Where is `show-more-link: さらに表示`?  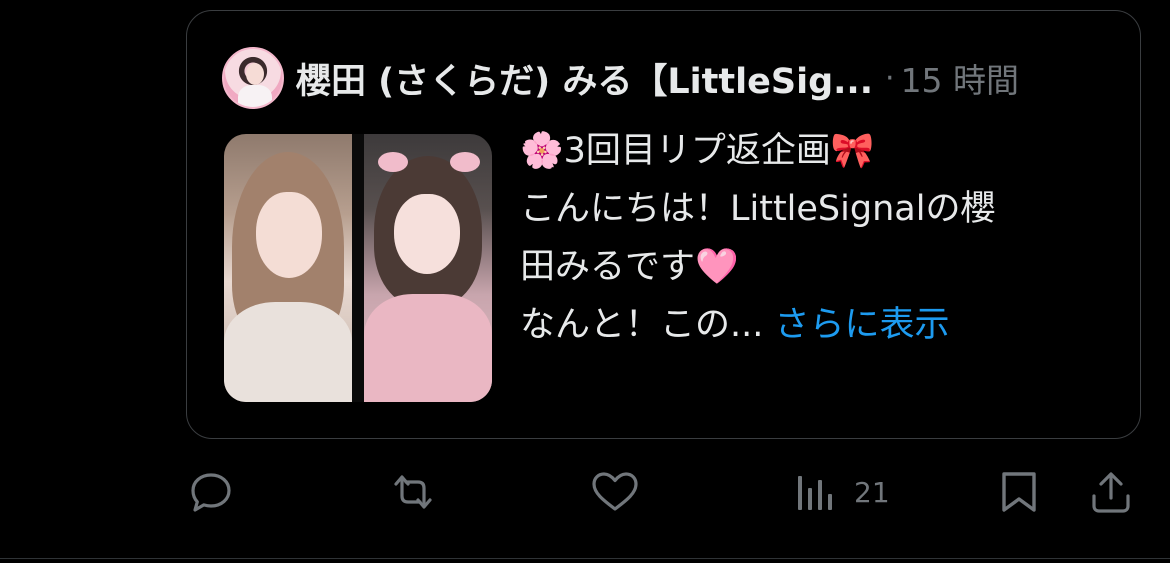 show-more-link: さらに表示 is located at coordinates (862, 325).